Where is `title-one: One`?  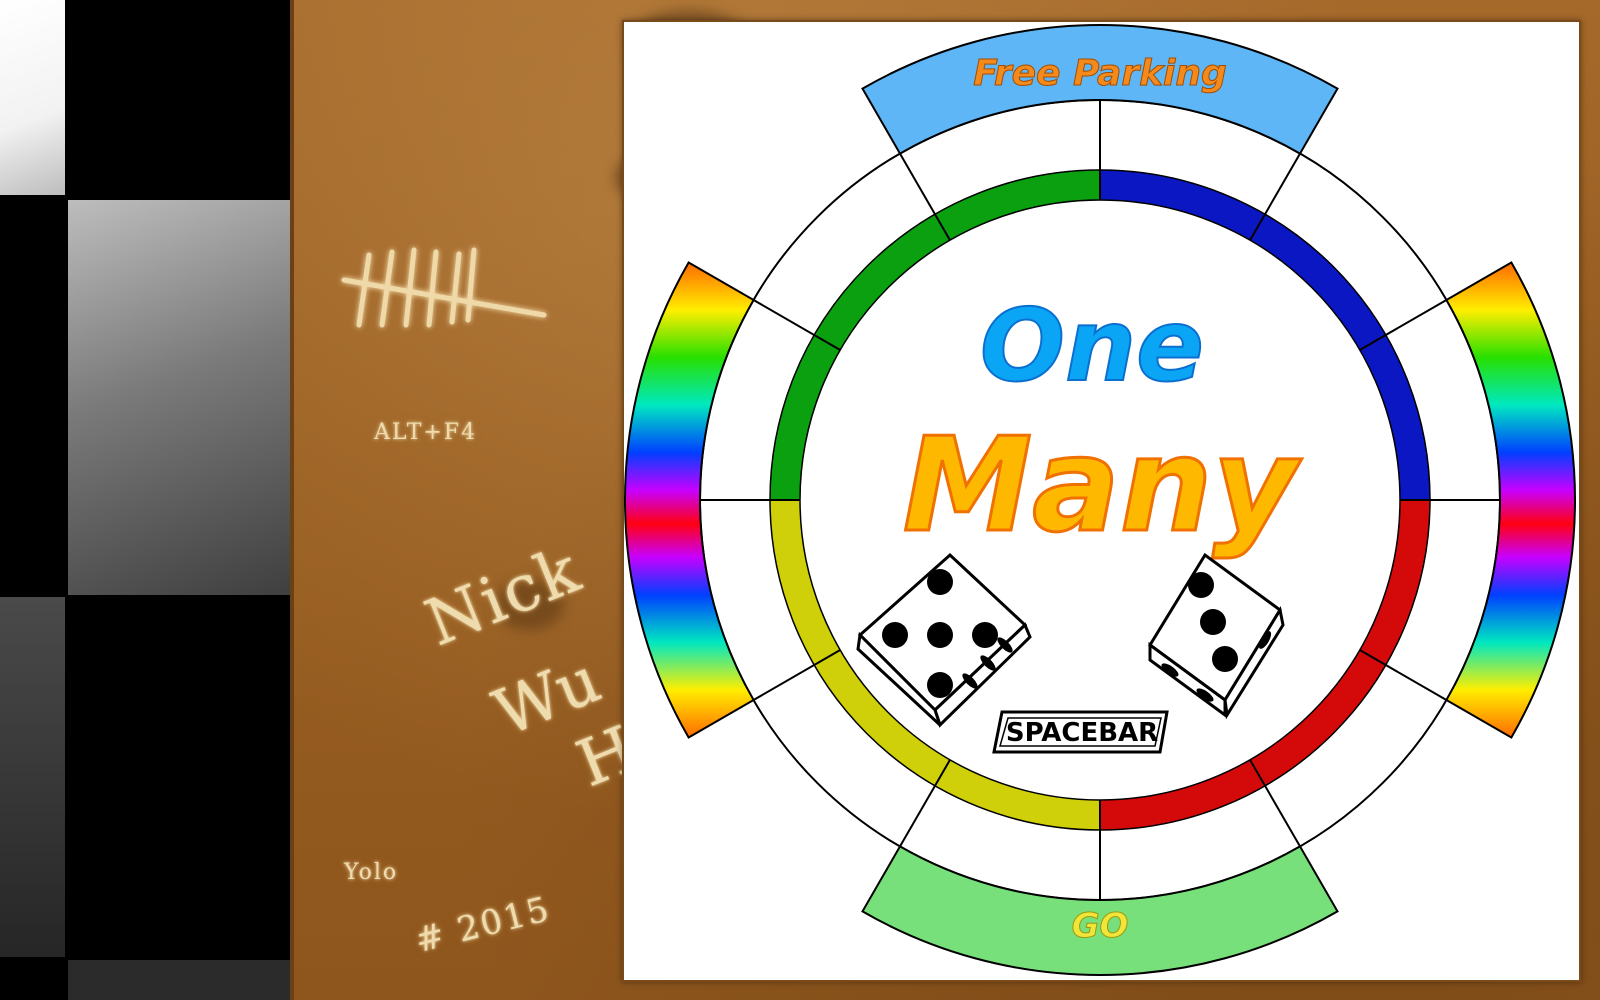
title-one: One is located at coordinates (1092, 345).